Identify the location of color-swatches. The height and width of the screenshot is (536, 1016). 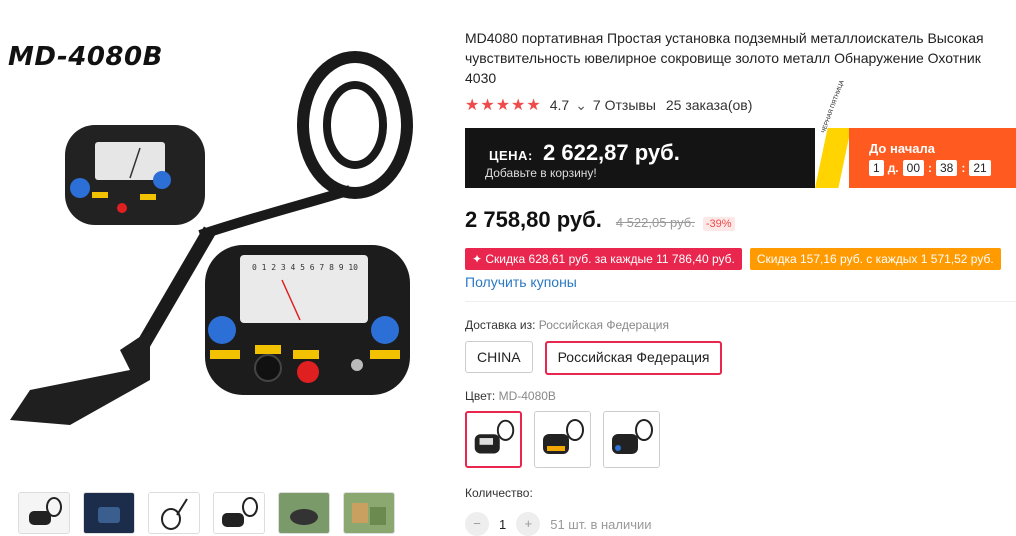
(562, 439).